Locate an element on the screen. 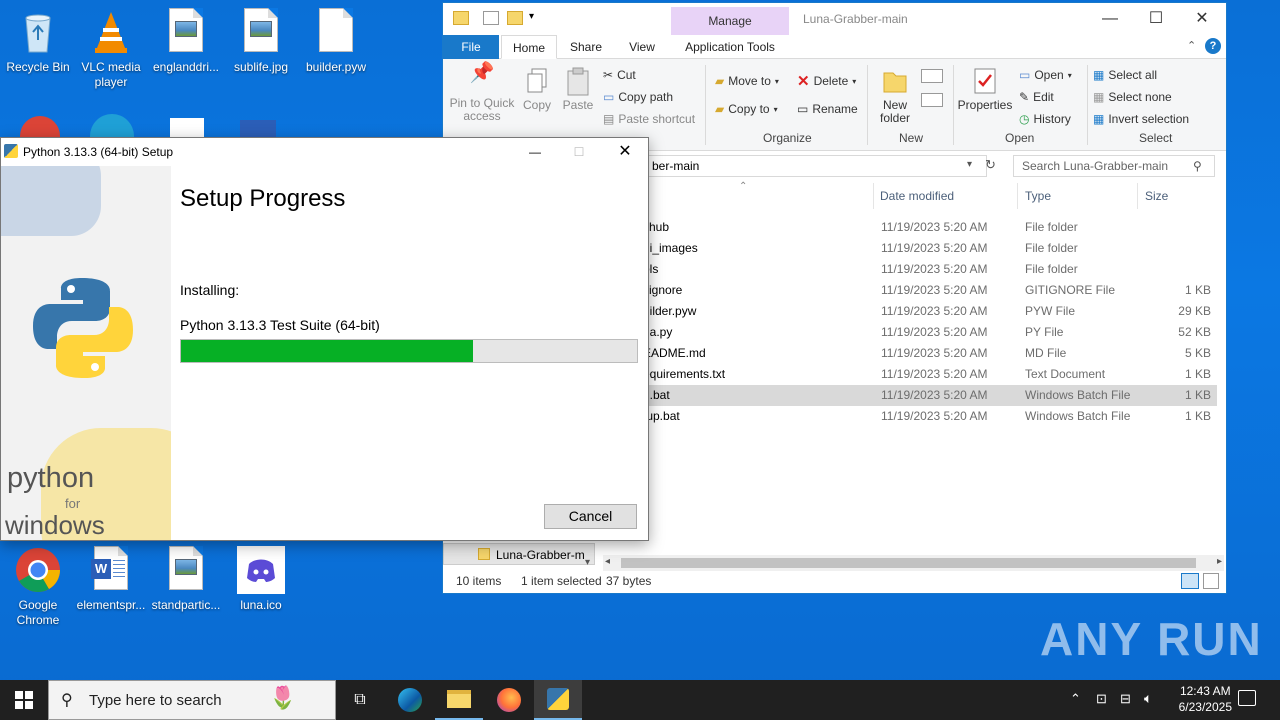 The height and width of the screenshot is (720, 1280). tab-share: Share is located at coordinates (586, 47).